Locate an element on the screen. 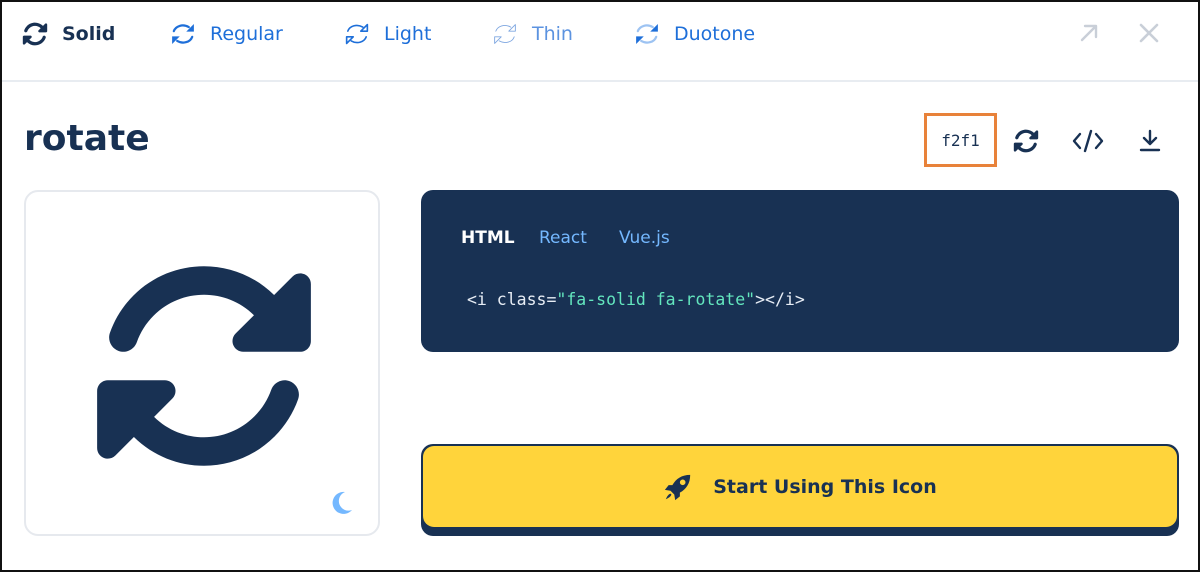 Image resolution: width=1200 pixels, height=572 pixels. rotate-solid-icon is located at coordinates (35, 34).